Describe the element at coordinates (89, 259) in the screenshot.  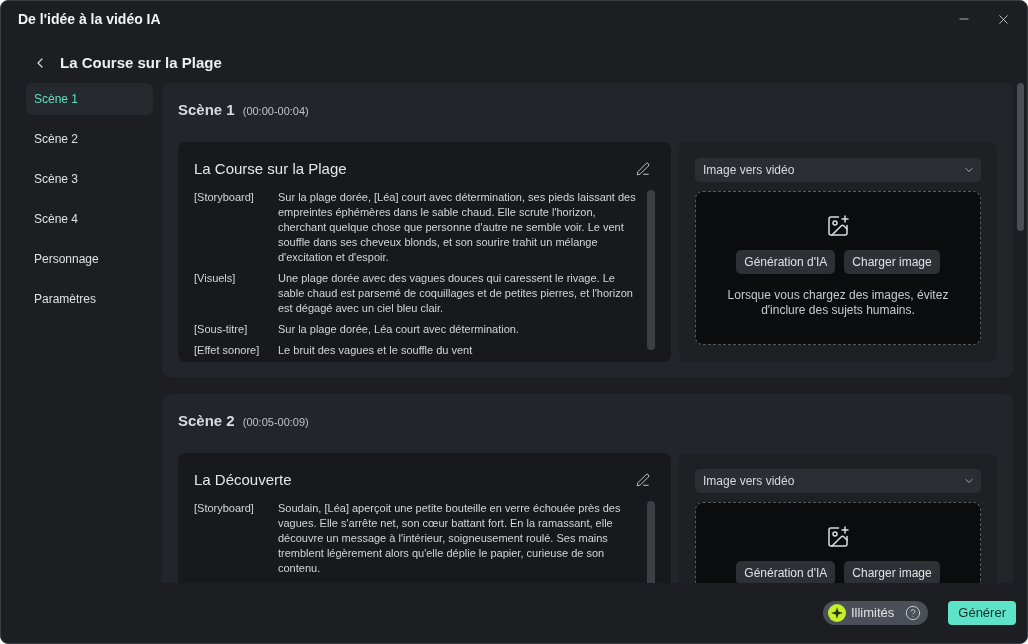
I see `sidebar-item: Personnage` at that location.